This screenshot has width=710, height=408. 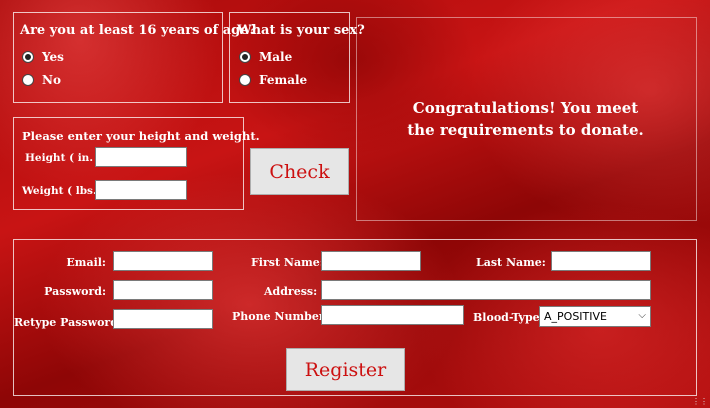 I want to click on sex-female-radio: Female, so click(x=273, y=80).